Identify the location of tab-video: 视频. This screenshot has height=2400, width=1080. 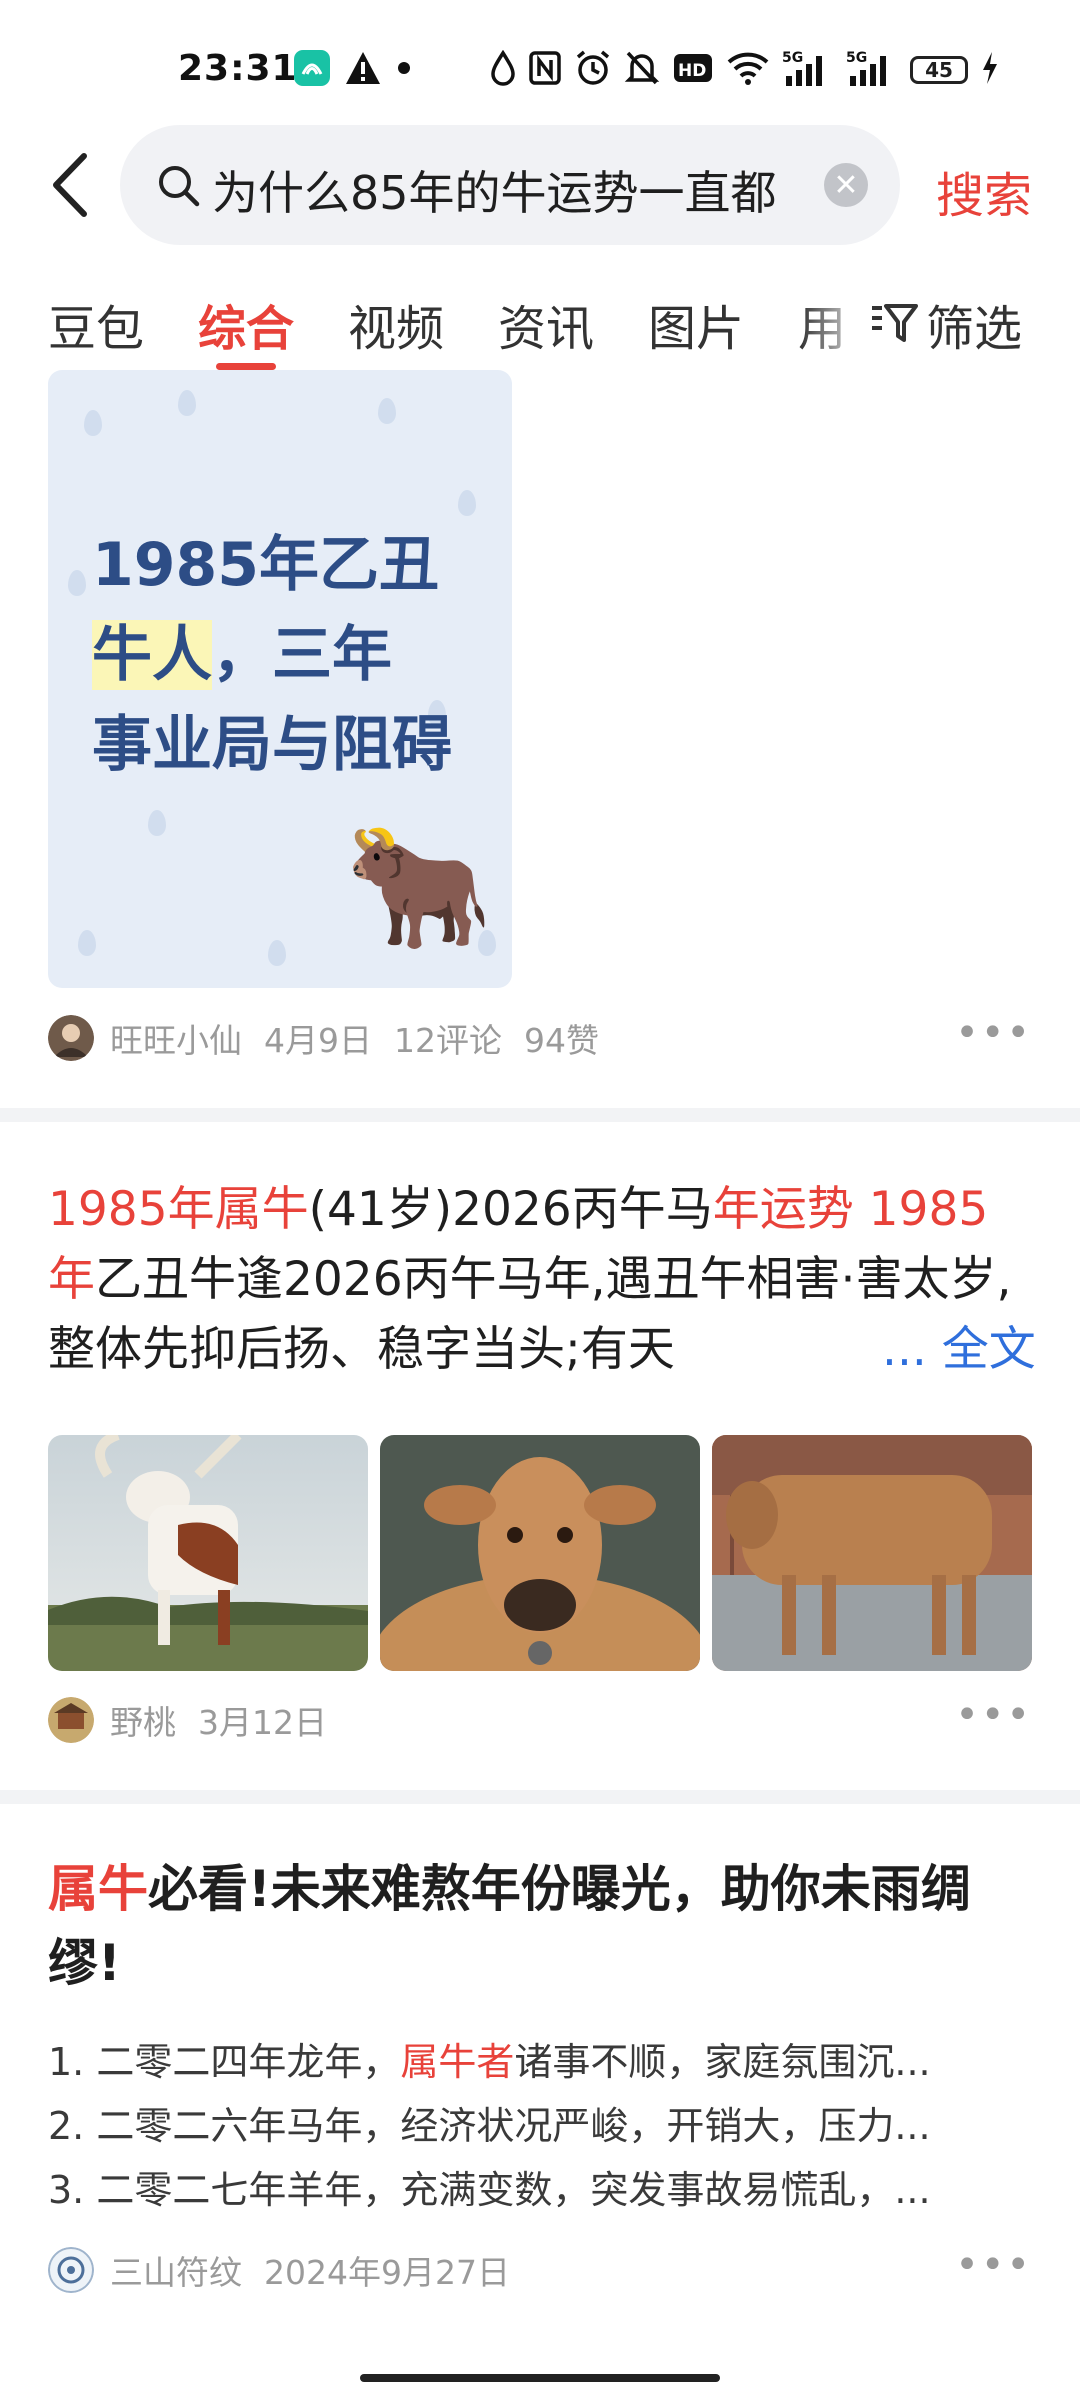
(396, 324).